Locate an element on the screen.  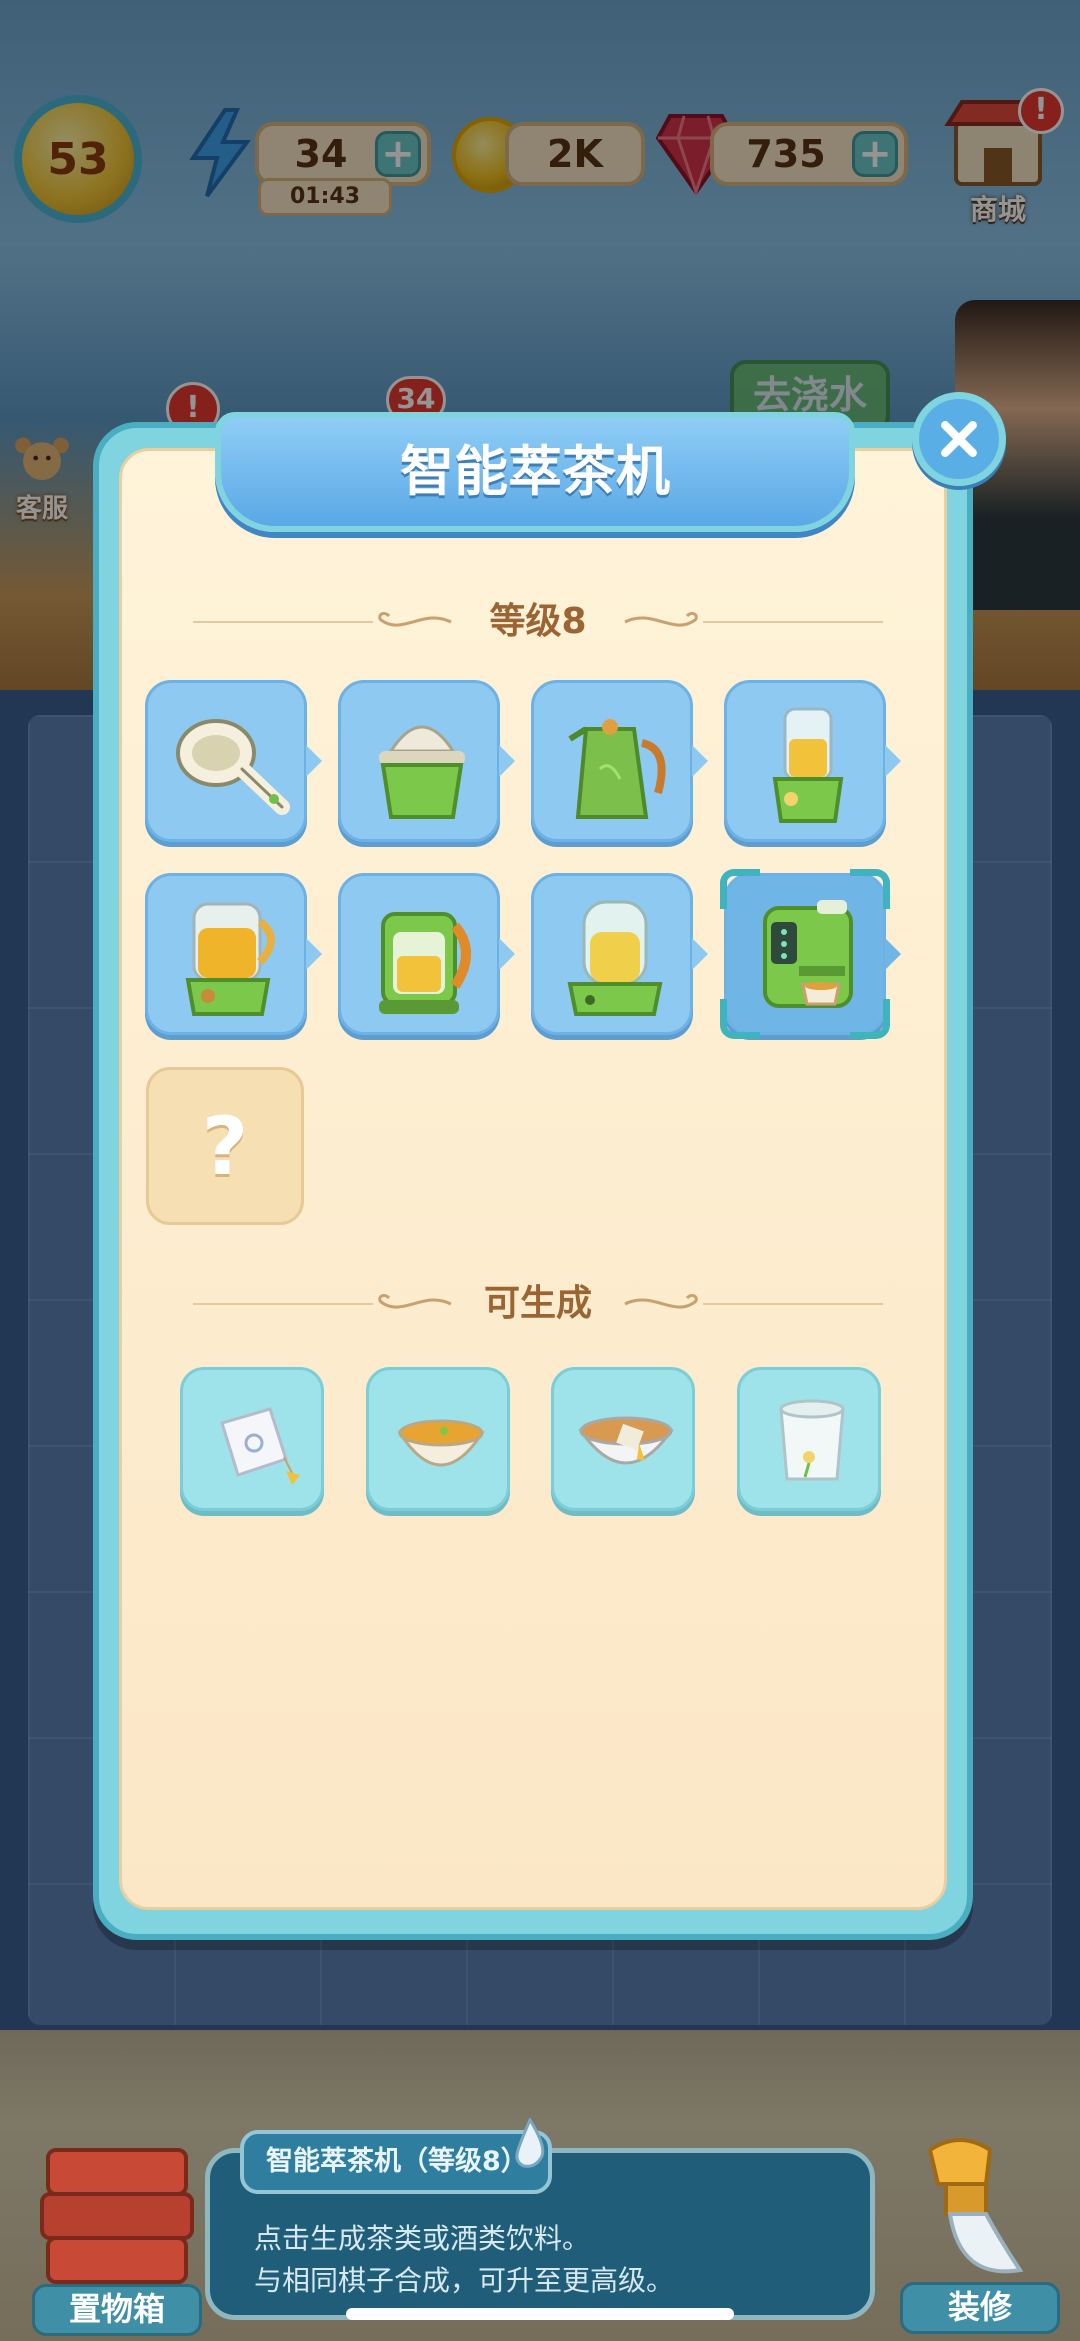
item-tile-juicer is located at coordinates (233, 954).